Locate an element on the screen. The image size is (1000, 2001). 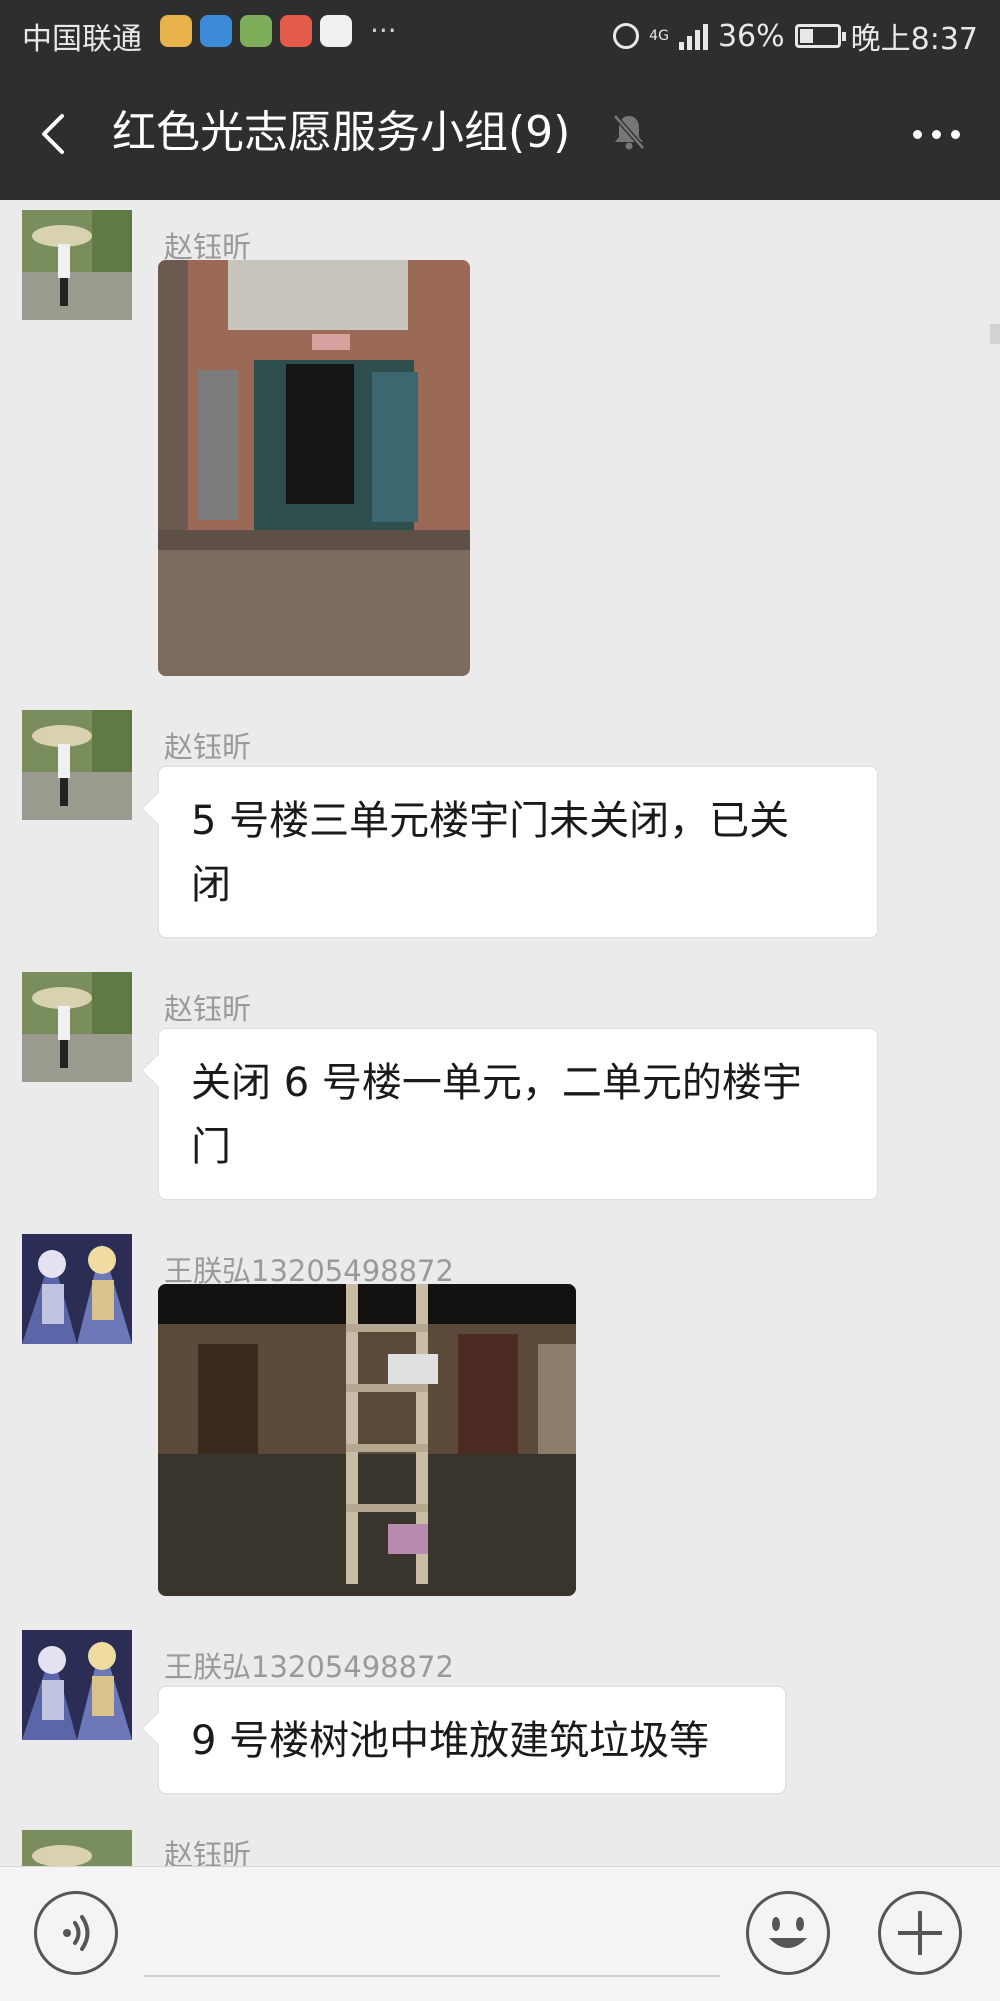
plus-icon is located at coordinates (920, 1933).